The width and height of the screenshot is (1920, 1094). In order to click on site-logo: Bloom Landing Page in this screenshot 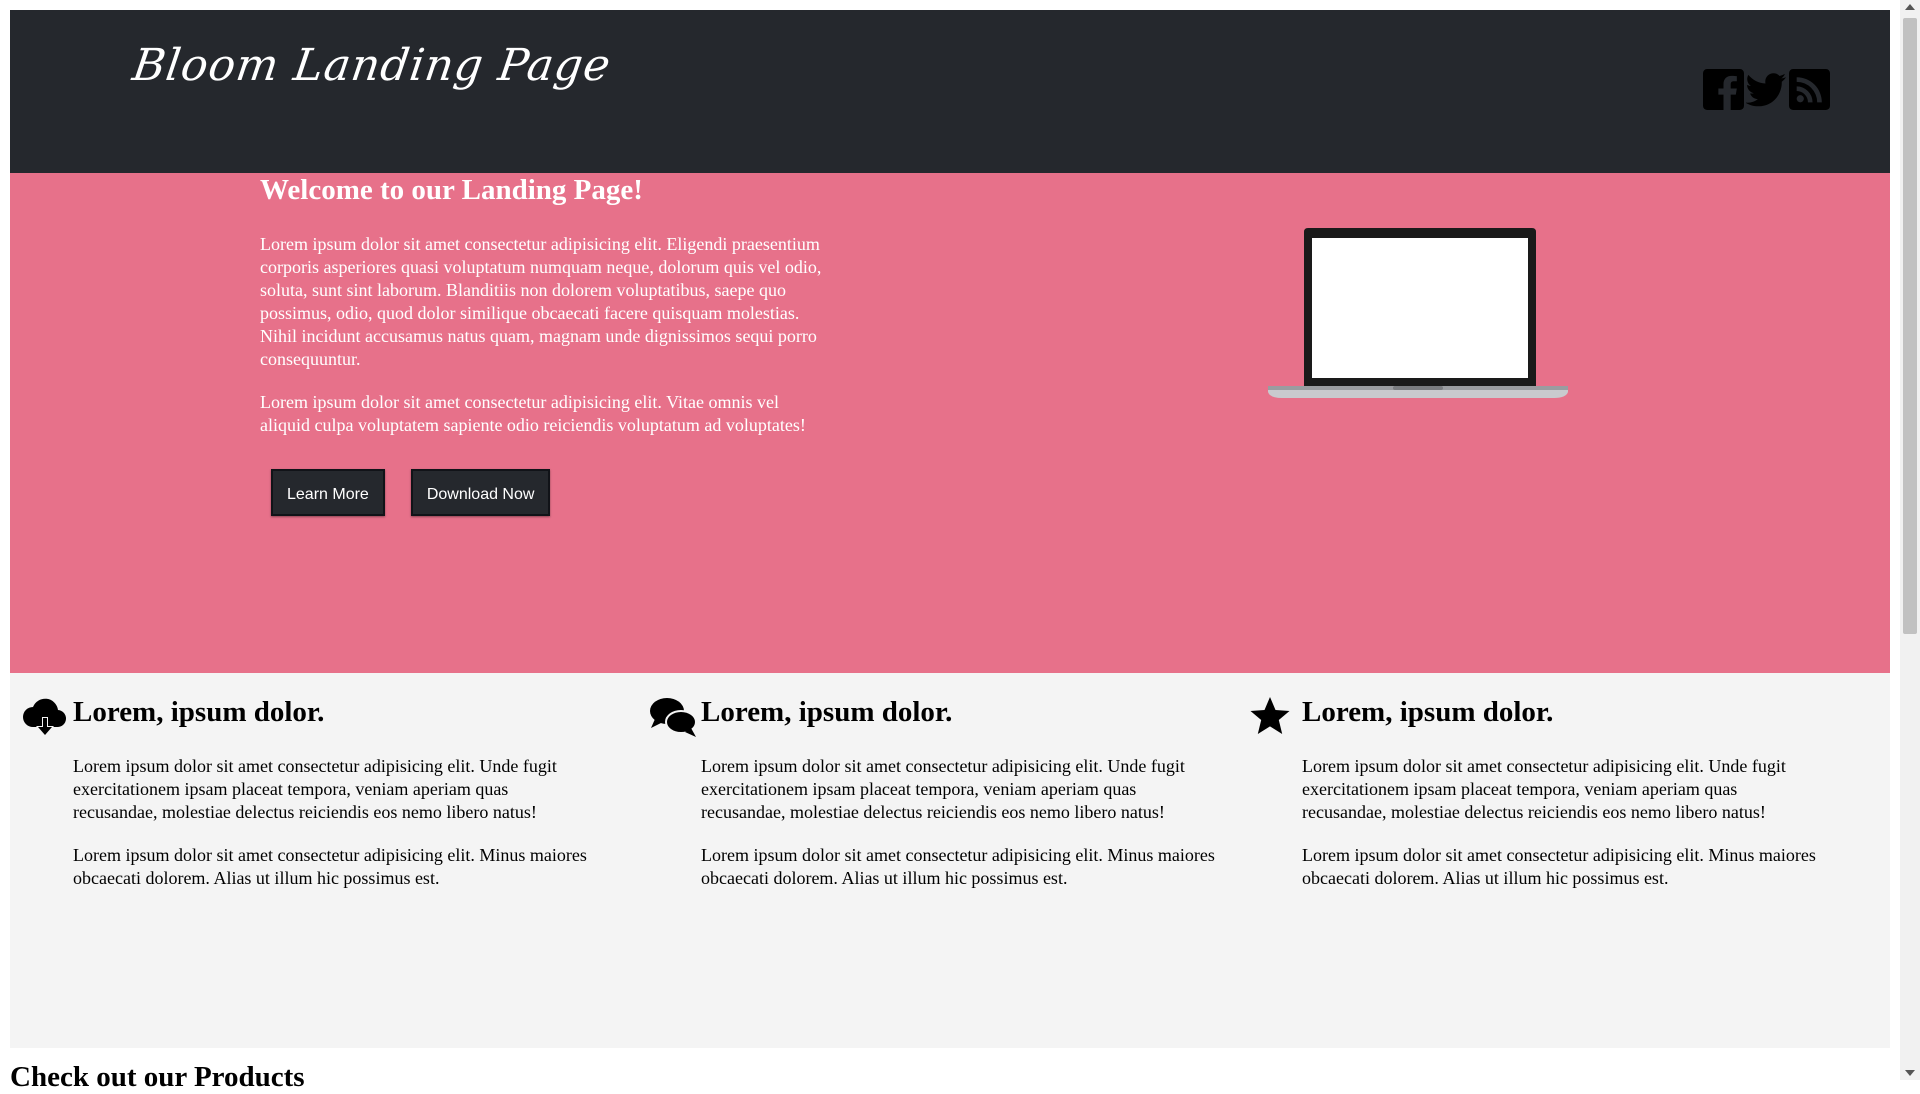, I will do `click(371, 65)`.